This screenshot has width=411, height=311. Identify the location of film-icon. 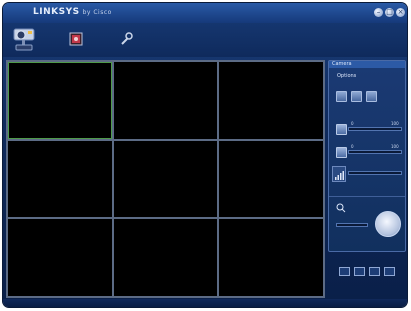
(76, 39).